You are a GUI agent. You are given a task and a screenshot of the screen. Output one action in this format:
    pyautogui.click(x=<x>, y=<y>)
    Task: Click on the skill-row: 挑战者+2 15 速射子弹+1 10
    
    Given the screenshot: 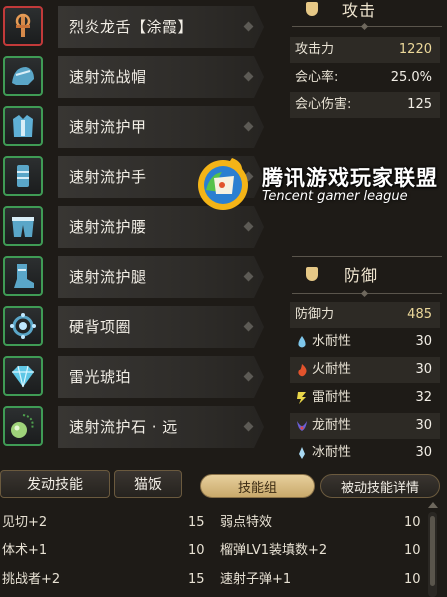 What is the action you would take?
    pyautogui.click(x=212, y=580)
    